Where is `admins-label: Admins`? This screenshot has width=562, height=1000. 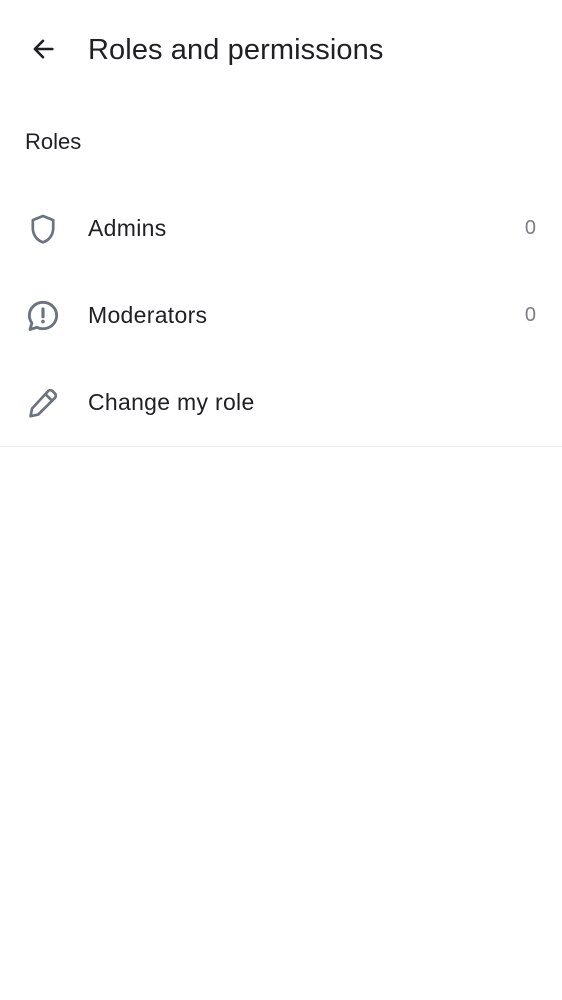 admins-label: Admins is located at coordinates (127, 228).